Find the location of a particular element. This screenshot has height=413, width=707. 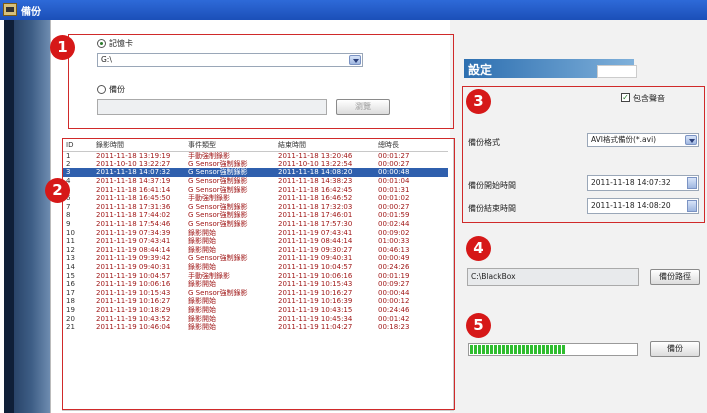

backup-progress-fill is located at coordinates (518, 349).